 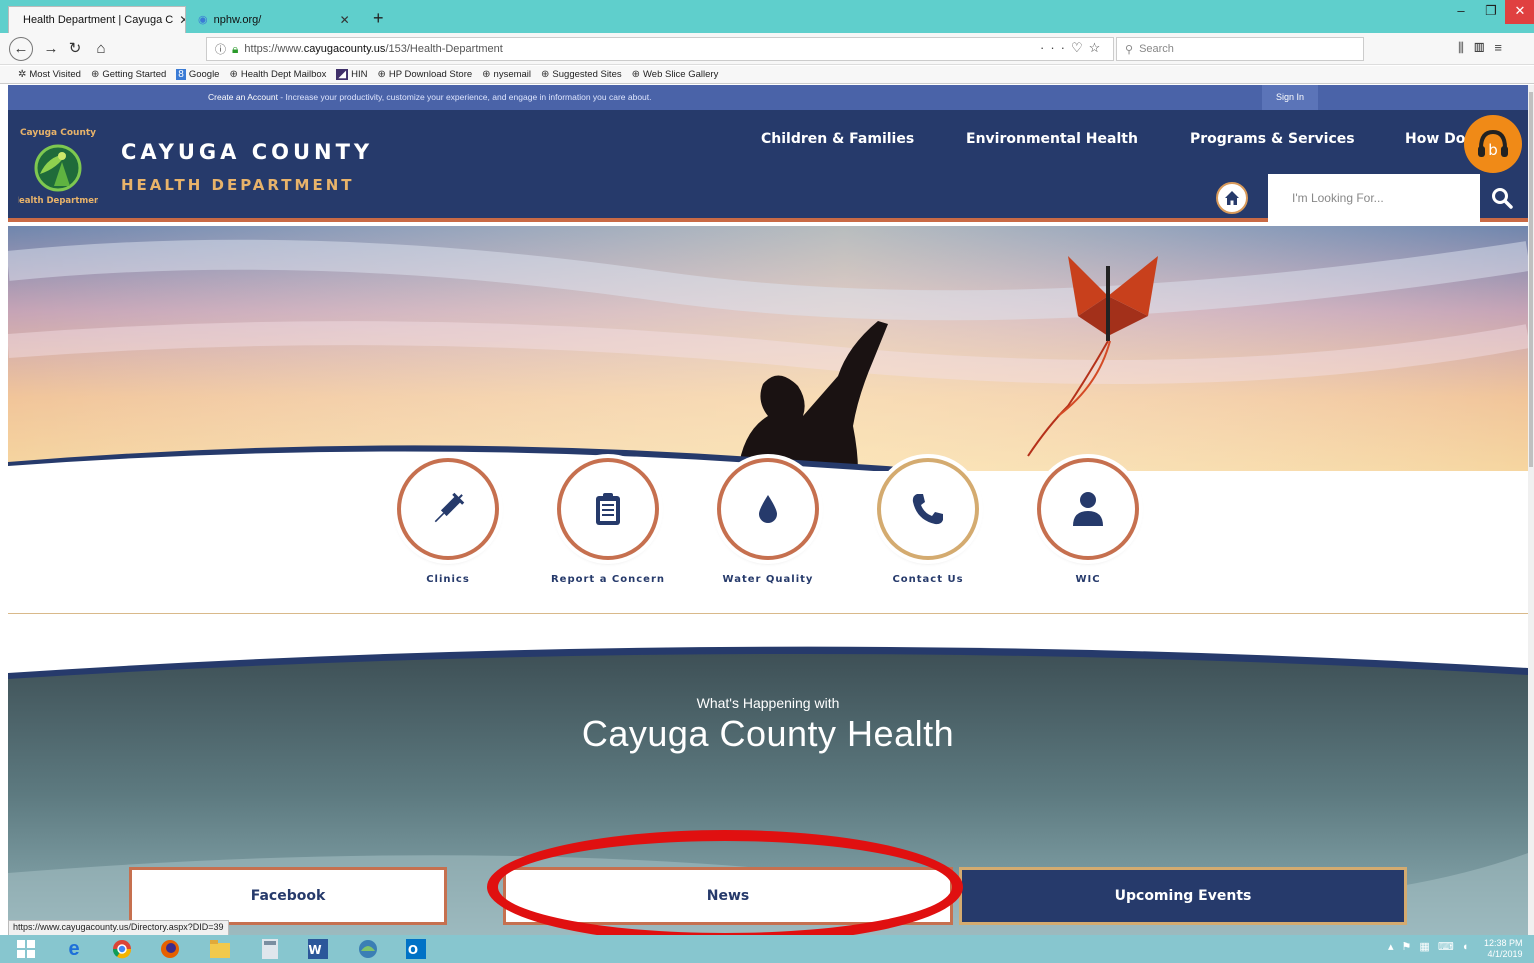 What do you see at coordinates (1531, 279) in the screenshot?
I see `scrollbar-thumb` at bounding box center [1531, 279].